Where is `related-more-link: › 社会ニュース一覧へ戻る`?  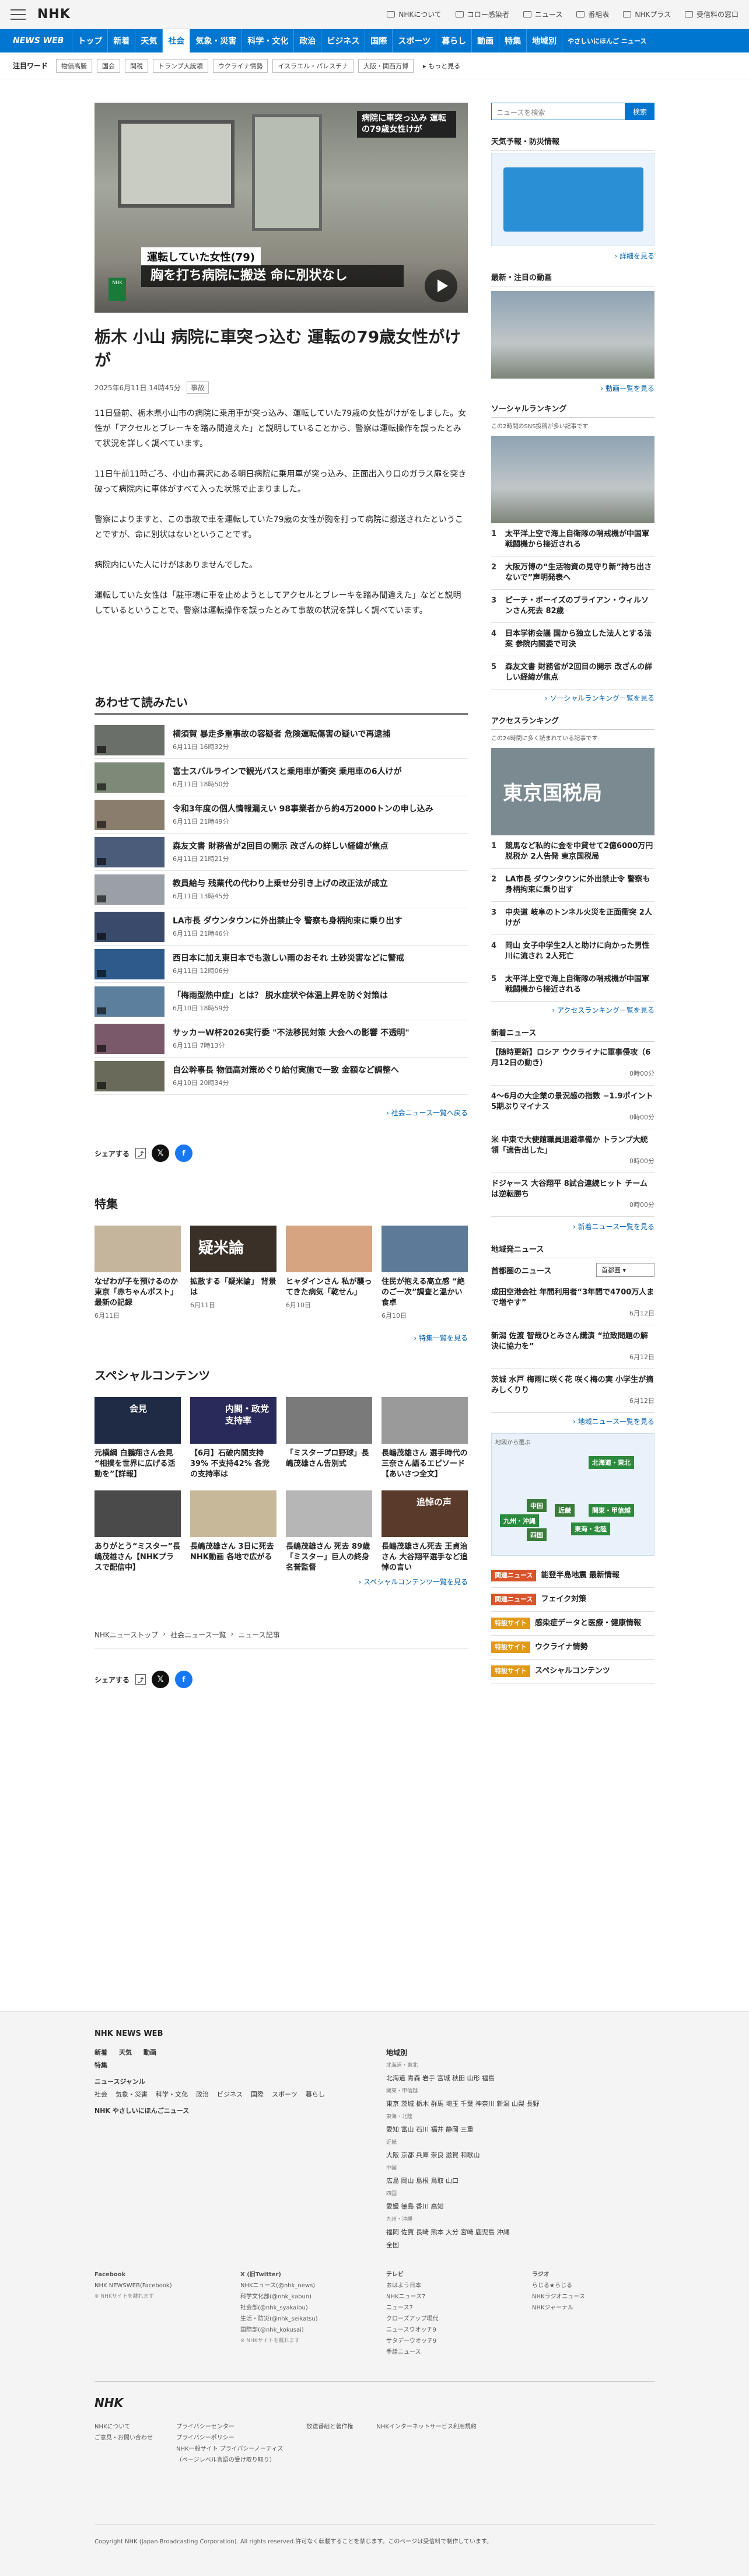
related-more-link: › 社会ニュース一覧へ戻る is located at coordinates (281, 1113).